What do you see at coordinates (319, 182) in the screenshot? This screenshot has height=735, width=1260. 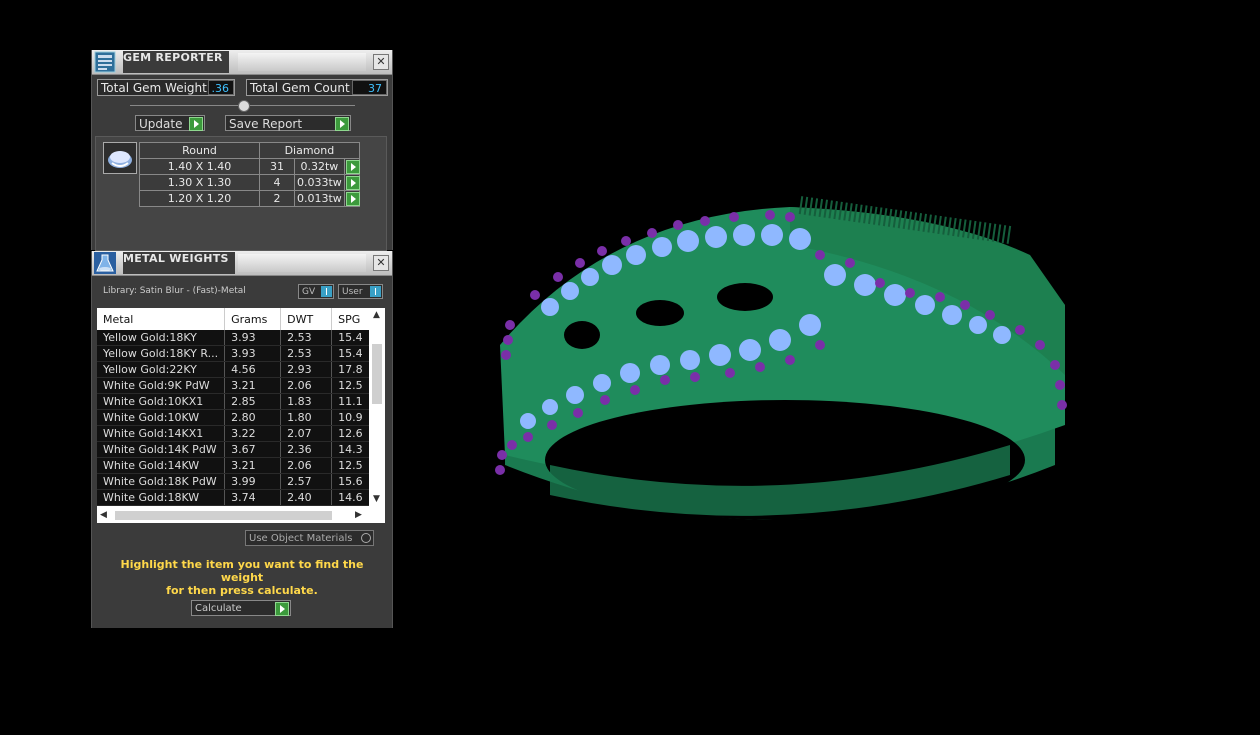 I see `gem-weight: 0.033tw` at bounding box center [319, 182].